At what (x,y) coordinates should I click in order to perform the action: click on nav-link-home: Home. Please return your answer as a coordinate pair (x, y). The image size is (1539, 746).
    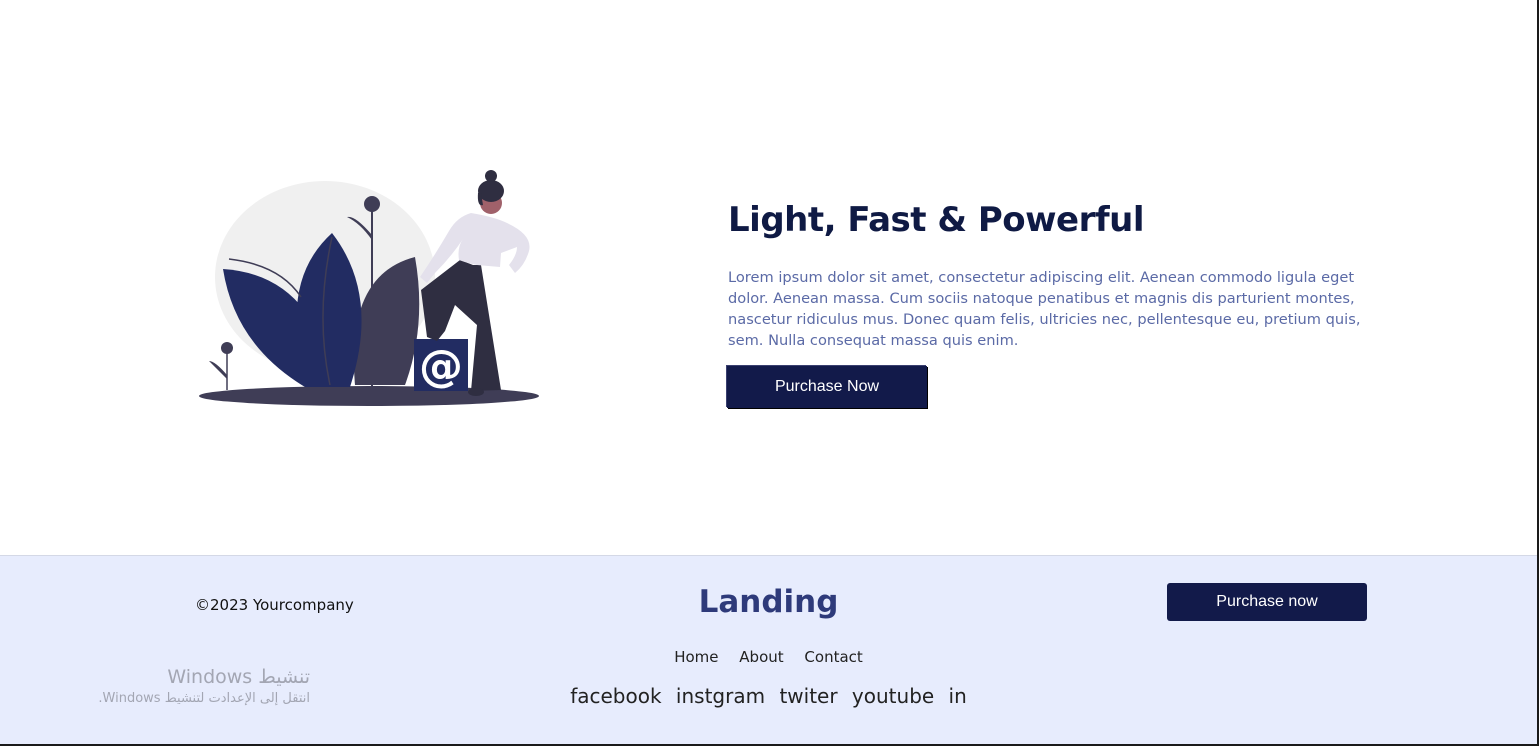
    Looking at the image, I should click on (696, 657).